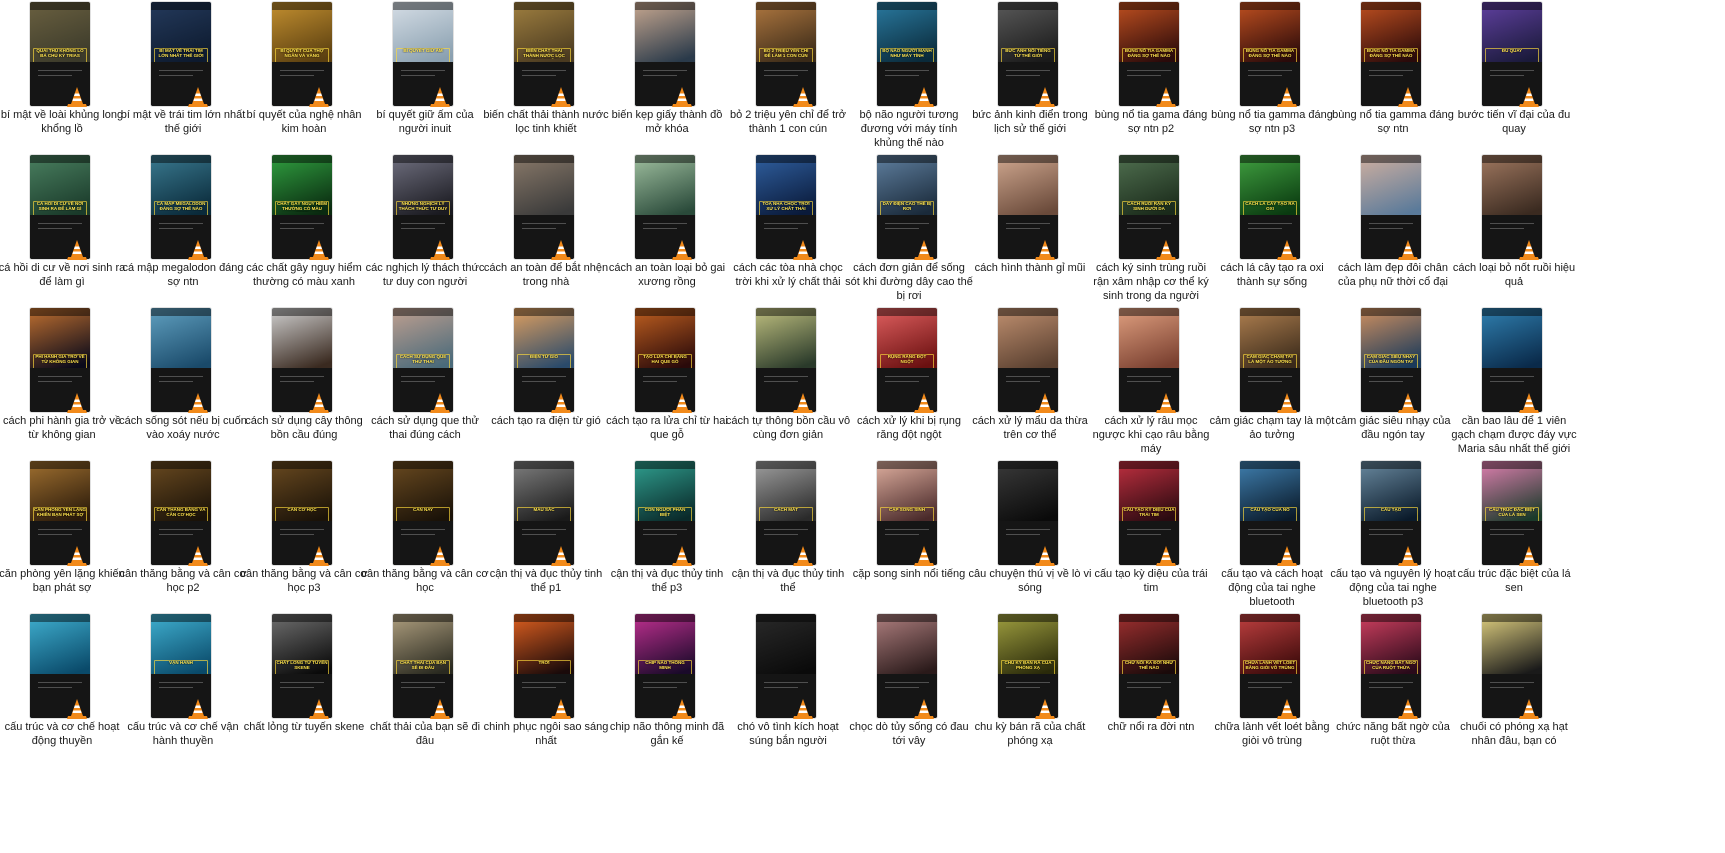 This screenshot has height=853, width=1725. Describe the element at coordinates (665, 359) in the screenshot. I see `thumbnail-caption: TẠO LỬA CHỈ BẰNG HAI QUE GỖ` at that location.